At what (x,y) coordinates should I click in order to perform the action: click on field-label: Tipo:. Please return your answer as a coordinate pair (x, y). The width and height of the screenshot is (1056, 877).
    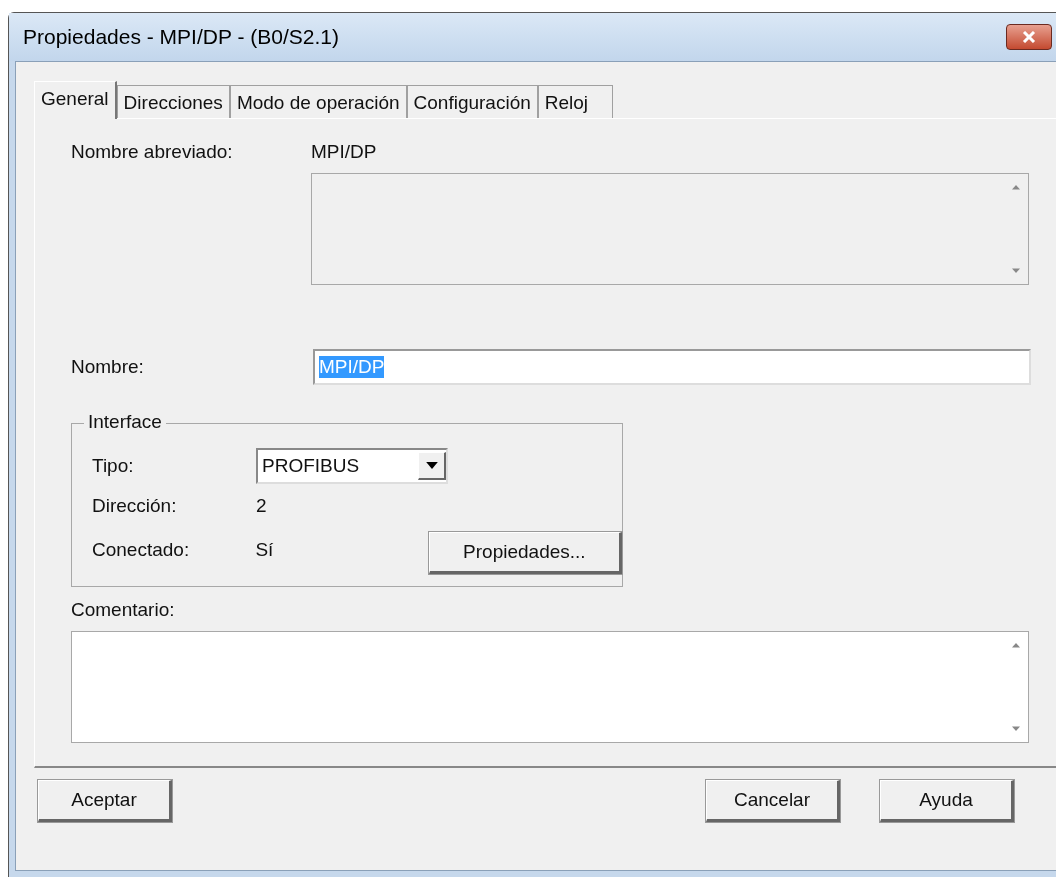
    Looking at the image, I should click on (113, 466).